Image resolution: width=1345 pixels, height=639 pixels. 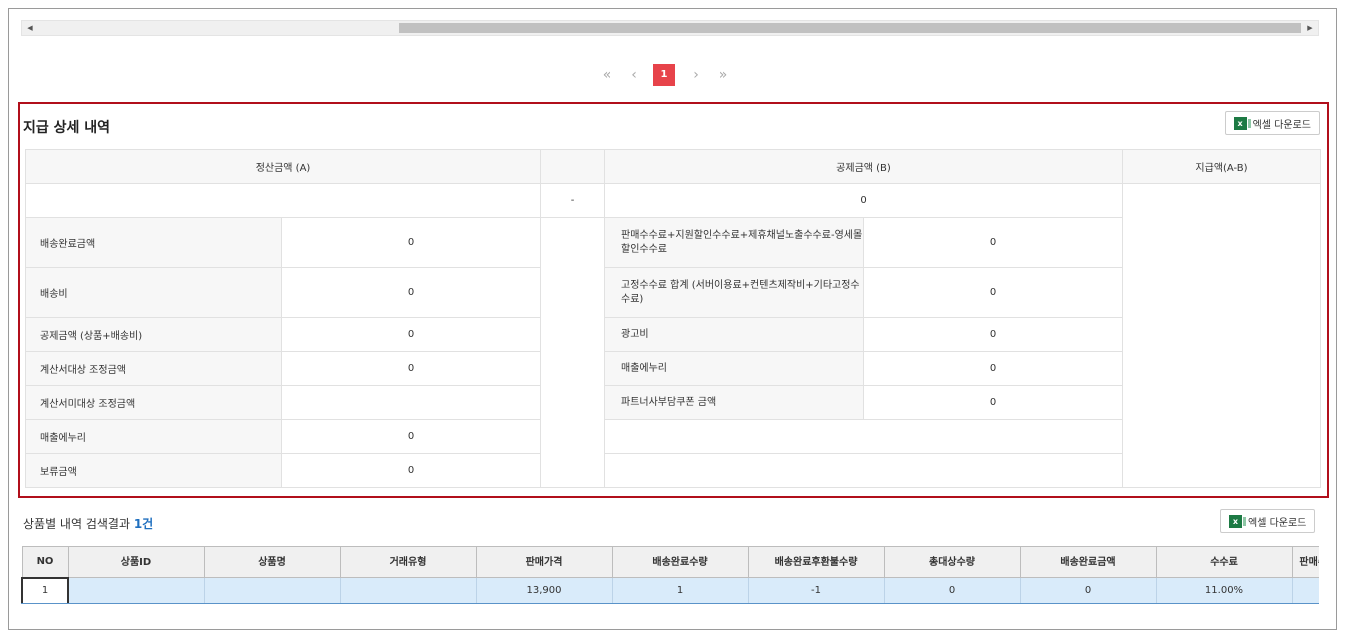 I want to click on column-header: 수수료, so click(x=1224, y=562).